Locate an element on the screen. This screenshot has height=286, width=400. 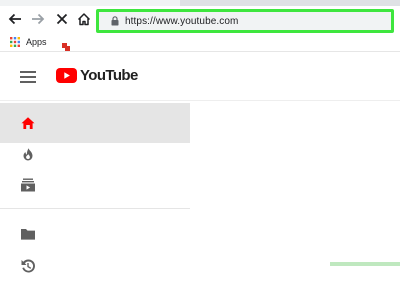
guide-menu-button is located at coordinates (28, 77).